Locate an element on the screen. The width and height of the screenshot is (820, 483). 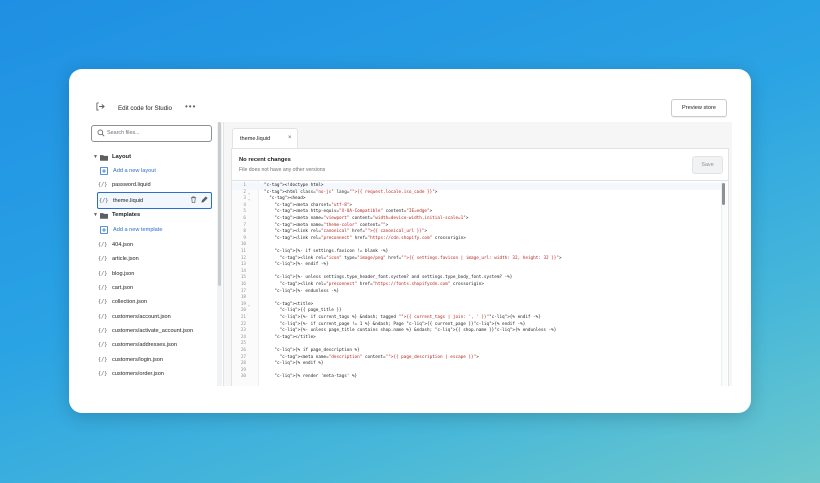
add-layout-link: Add a new layout is located at coordinates (128, 171).